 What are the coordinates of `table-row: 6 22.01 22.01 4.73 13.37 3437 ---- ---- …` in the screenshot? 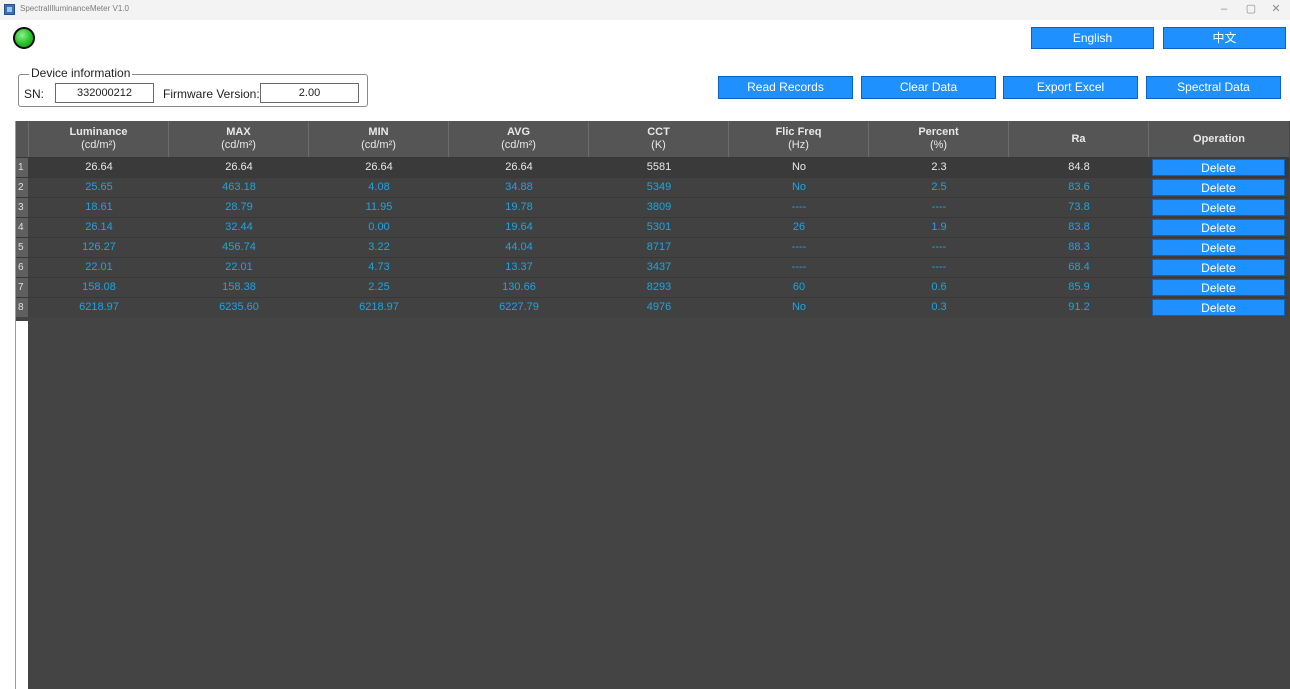 It's located at (652, 267).